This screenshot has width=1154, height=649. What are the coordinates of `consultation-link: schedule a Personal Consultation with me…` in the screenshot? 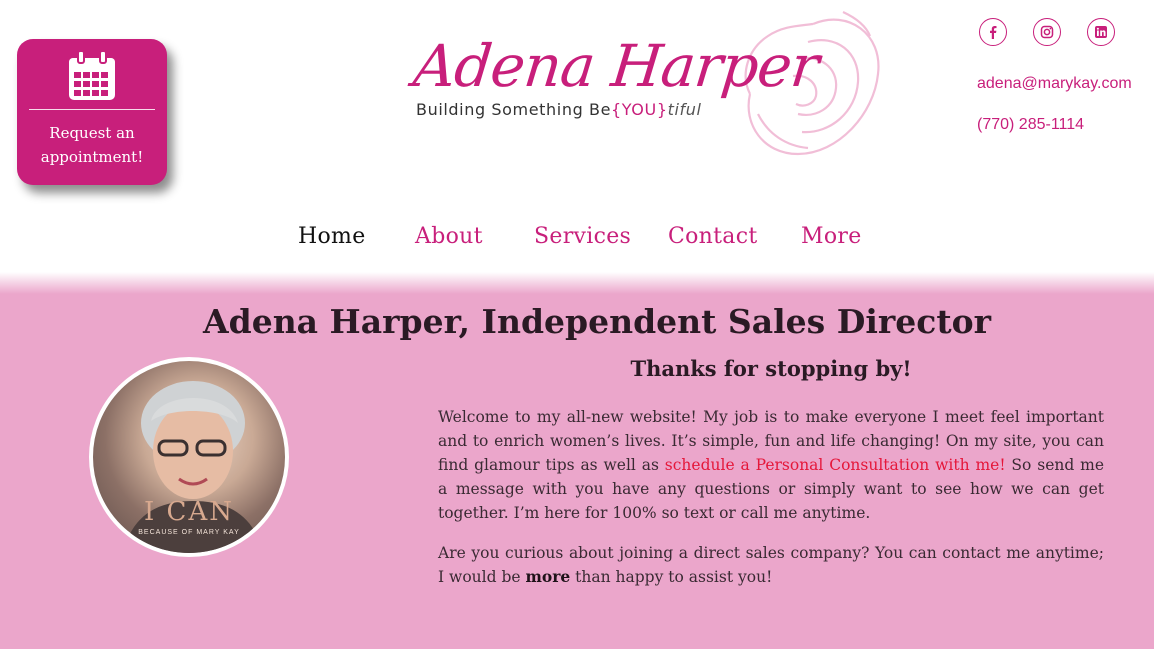 It's located at (835, 465).